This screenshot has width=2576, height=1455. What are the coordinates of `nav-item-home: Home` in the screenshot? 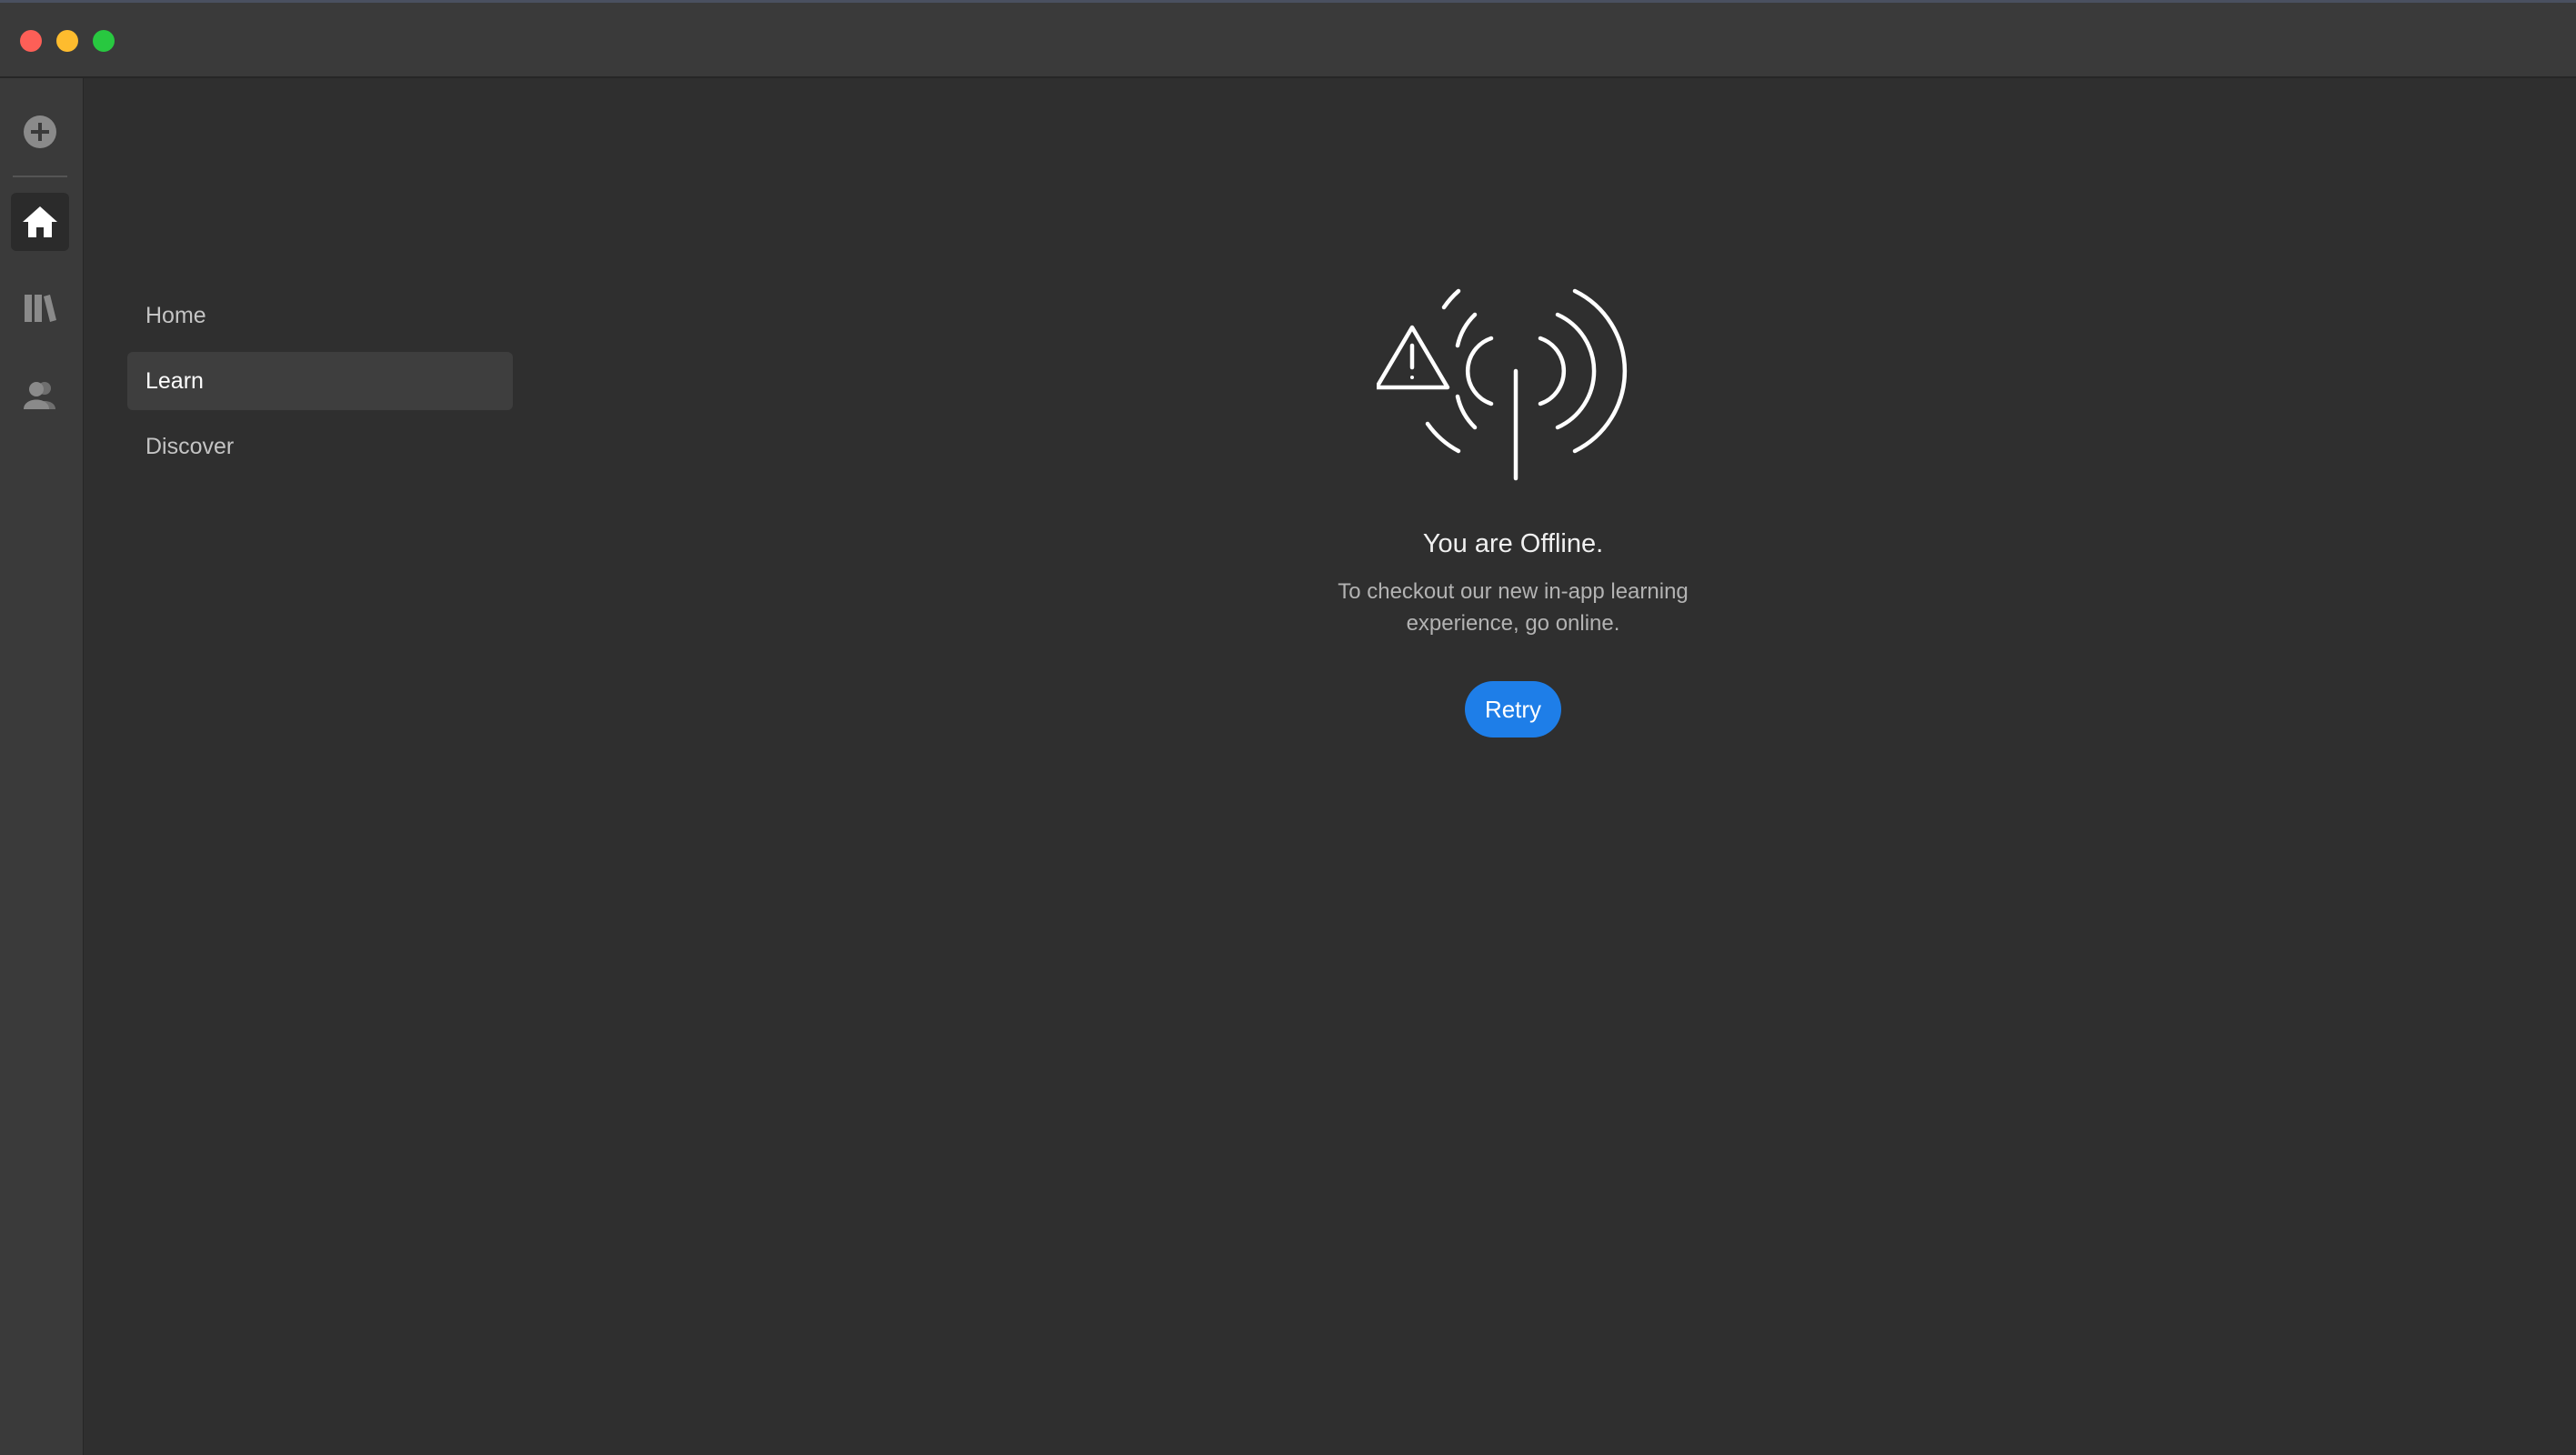 It's located at (320, 316).